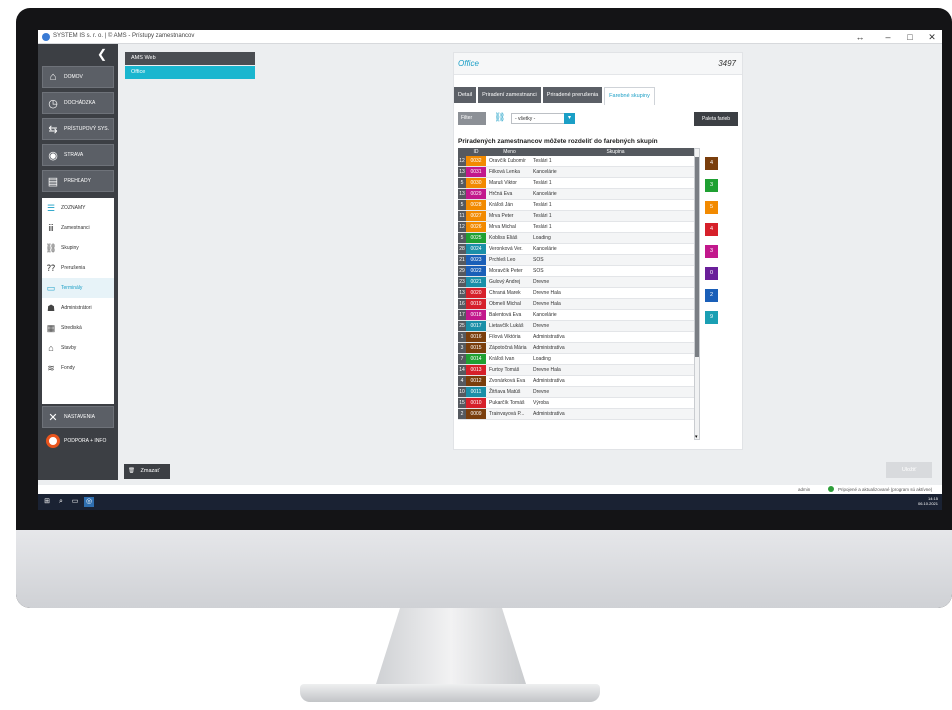 The image size is (952, 710). What do you see at coordinates (476, 337) in the screenshot?
I see `row-id: 0016` at bounding box center [476, 337].